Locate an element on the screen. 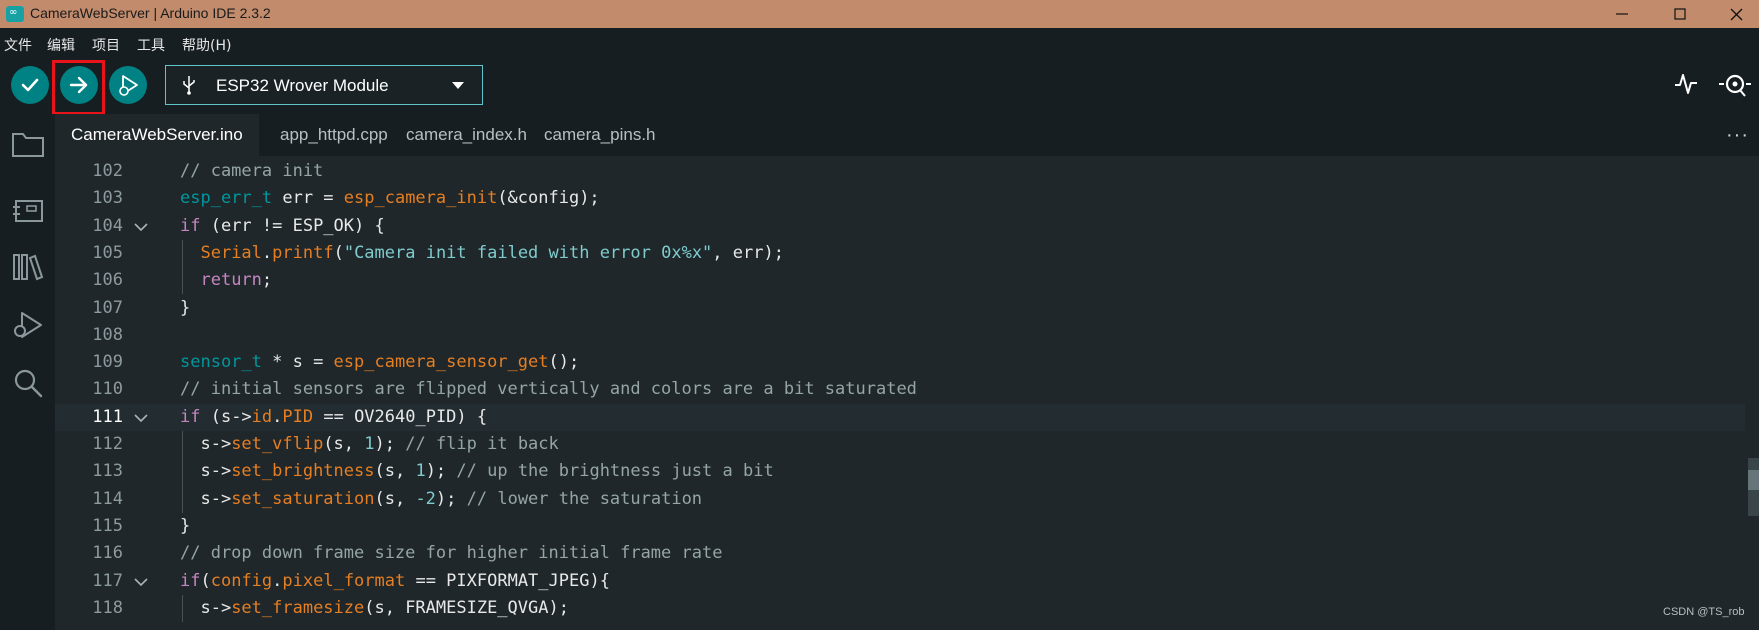 The image size is (1759, 630). code-line: 115} is located at coordinates (900, 526).